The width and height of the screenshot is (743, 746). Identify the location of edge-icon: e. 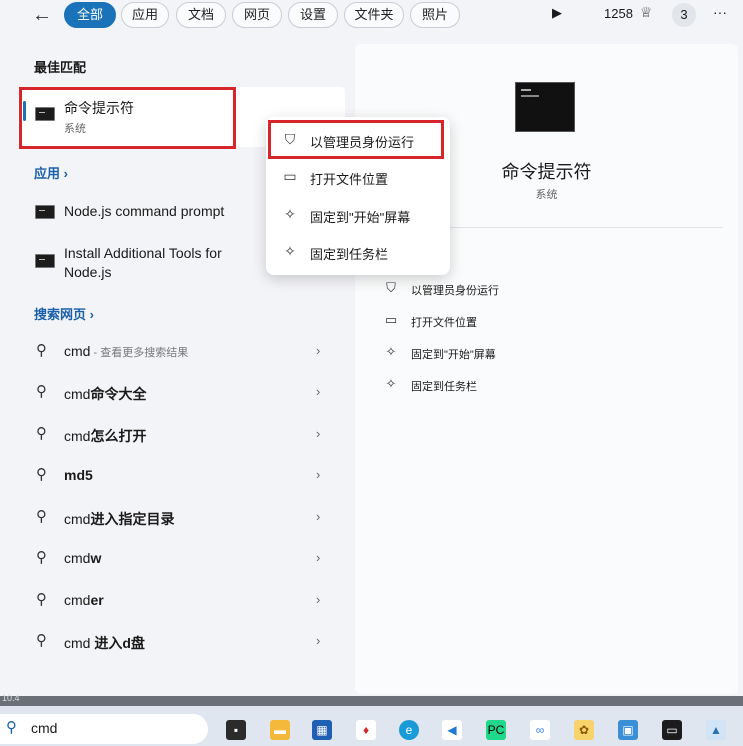
(409, 730).